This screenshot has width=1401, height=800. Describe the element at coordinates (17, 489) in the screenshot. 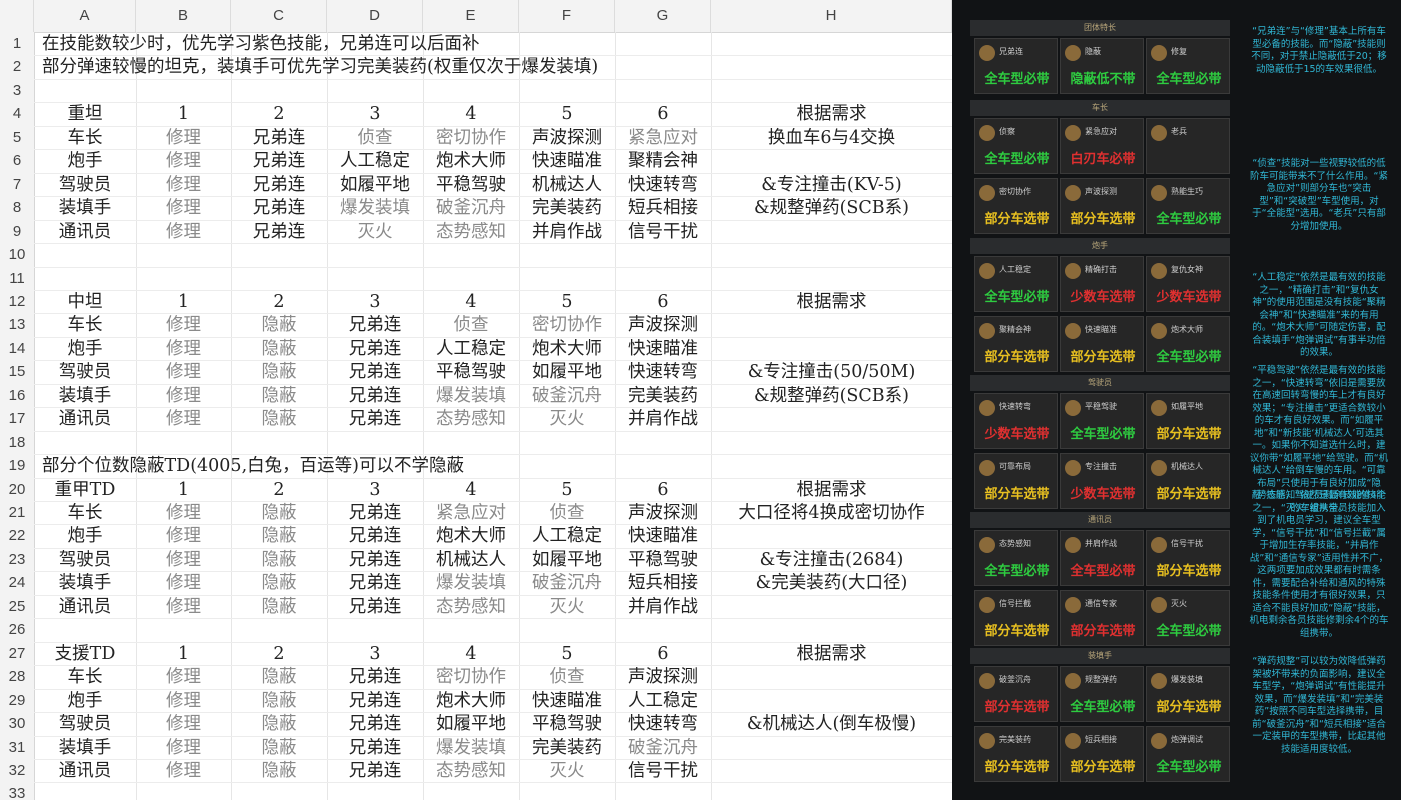

I see `row-header-20: 20` at that location.